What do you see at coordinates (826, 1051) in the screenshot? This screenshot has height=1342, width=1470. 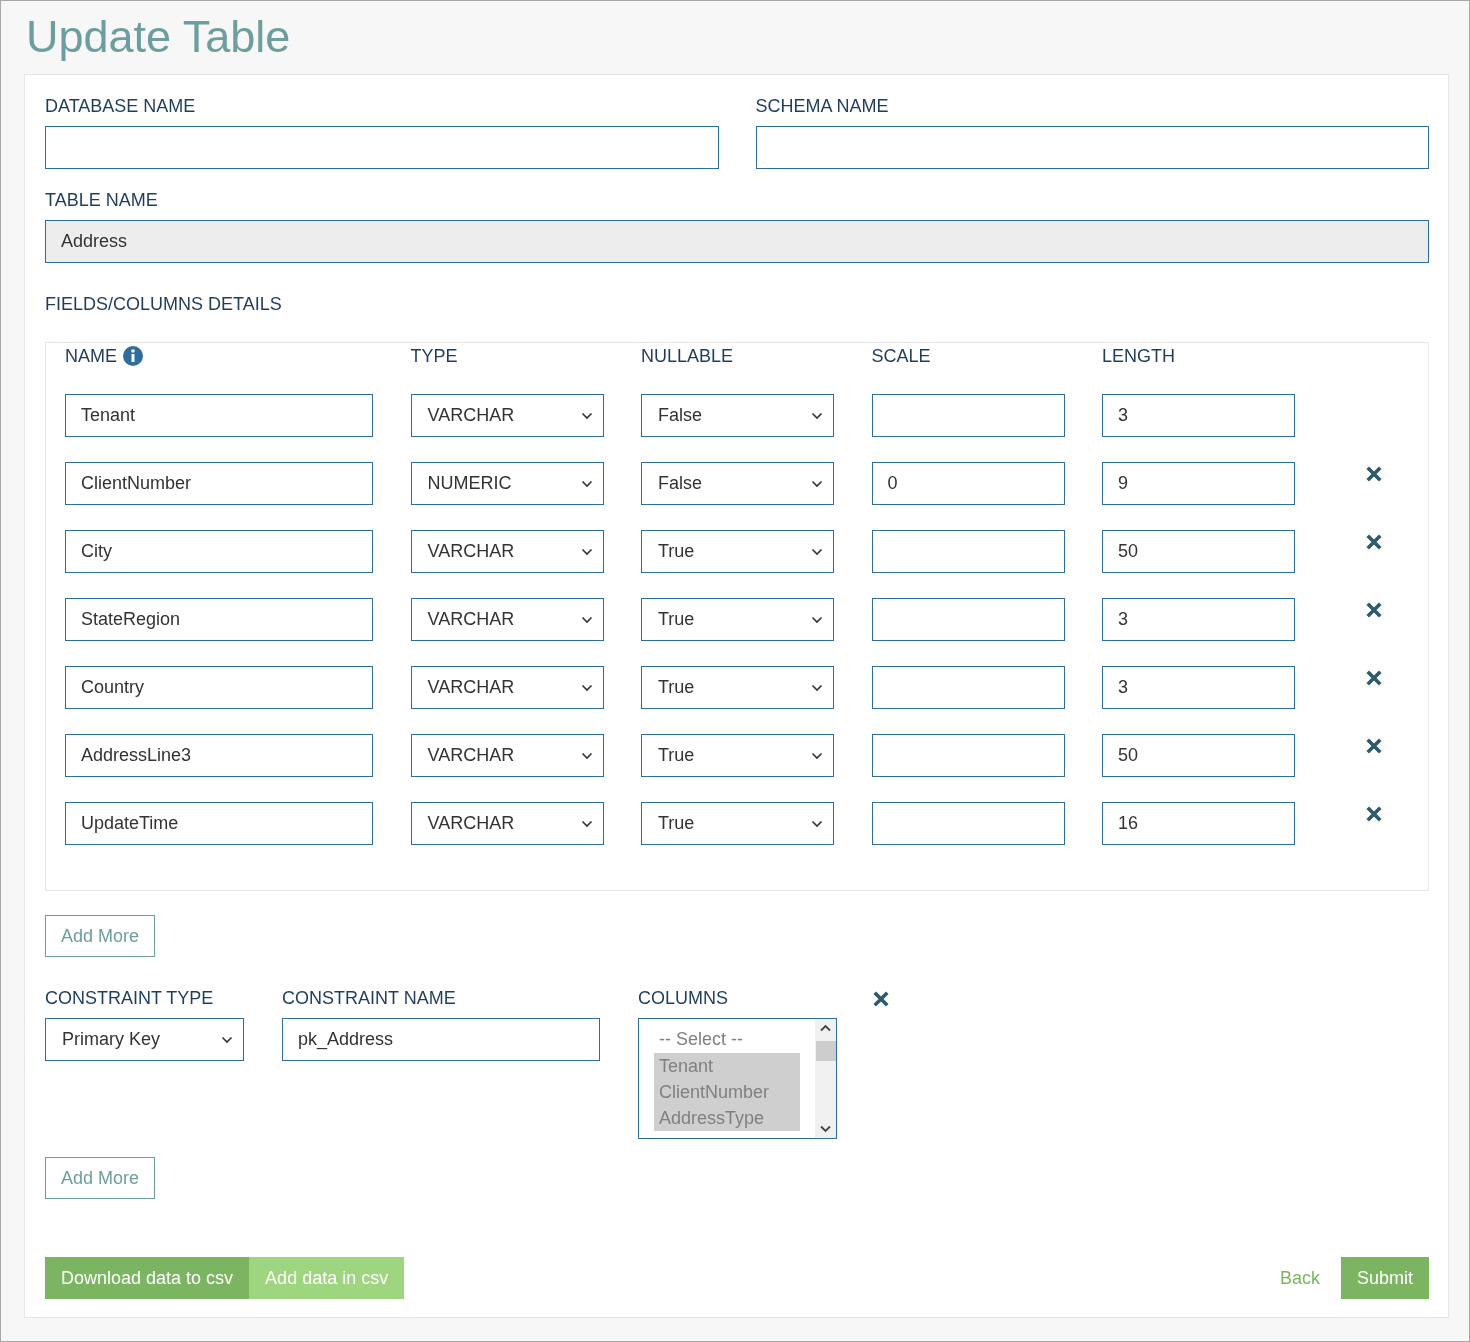 I see `scrollbar-thumb` at bounding box center [826, 1051].